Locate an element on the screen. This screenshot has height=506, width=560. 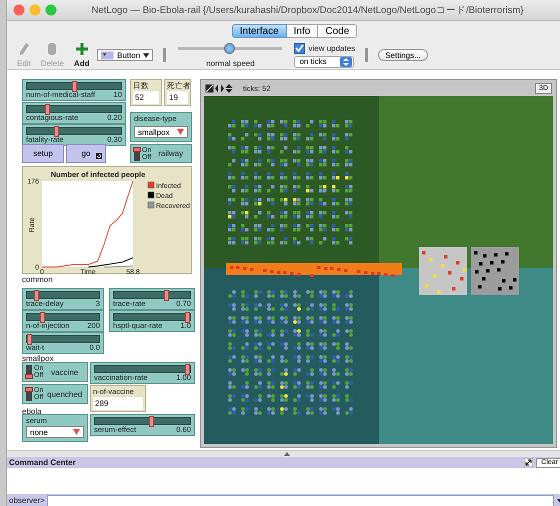
monitor-value: 52 is located at coordinates (146, 97).